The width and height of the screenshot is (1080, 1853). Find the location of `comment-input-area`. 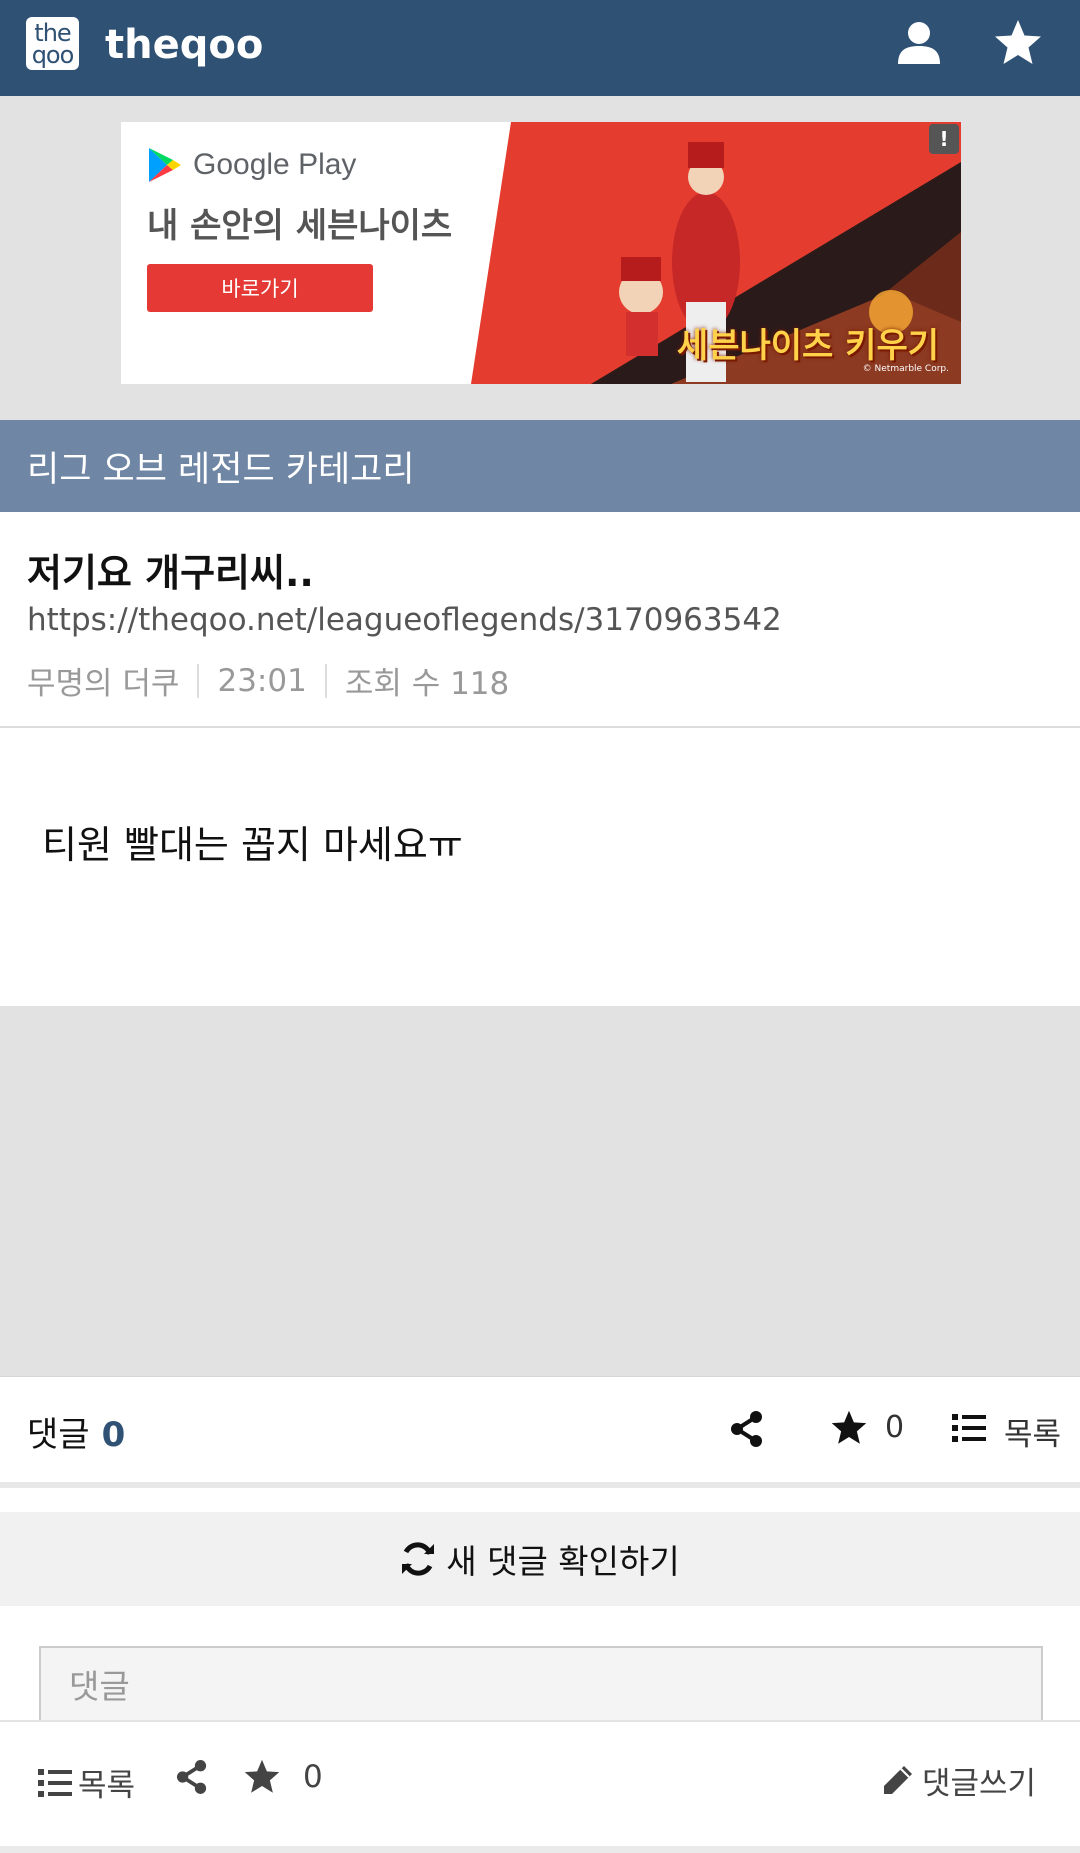

comment-input-area is located at coordinates (540, 1666).